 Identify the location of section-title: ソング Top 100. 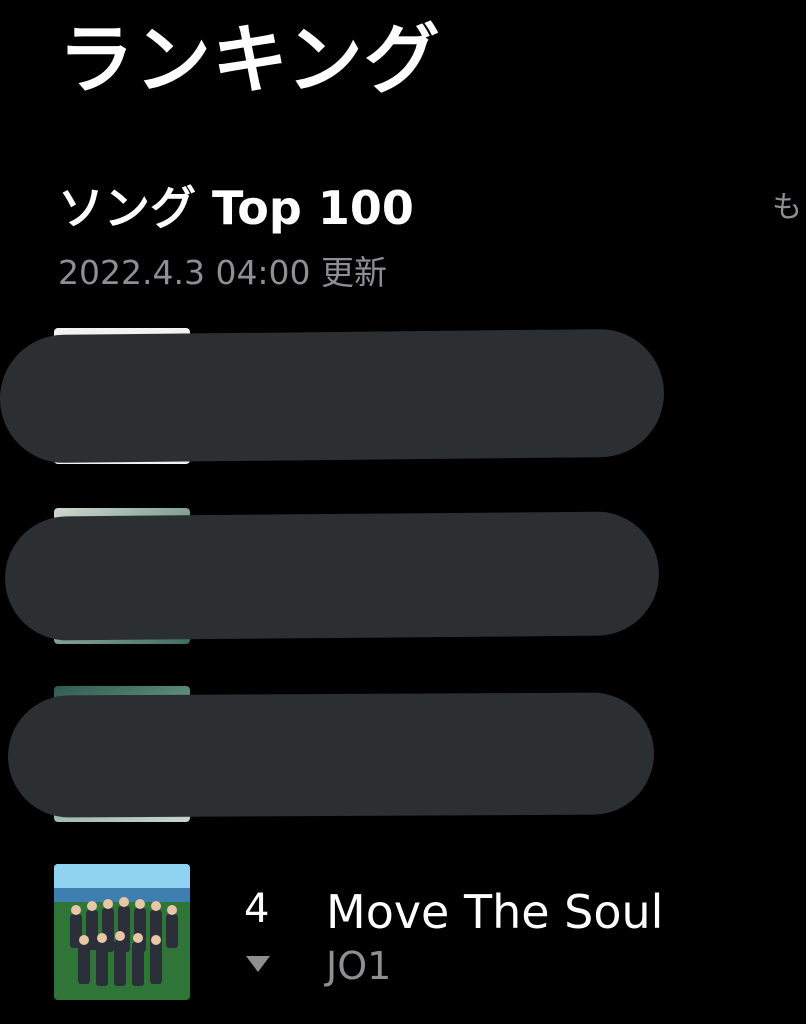
(236, 208).